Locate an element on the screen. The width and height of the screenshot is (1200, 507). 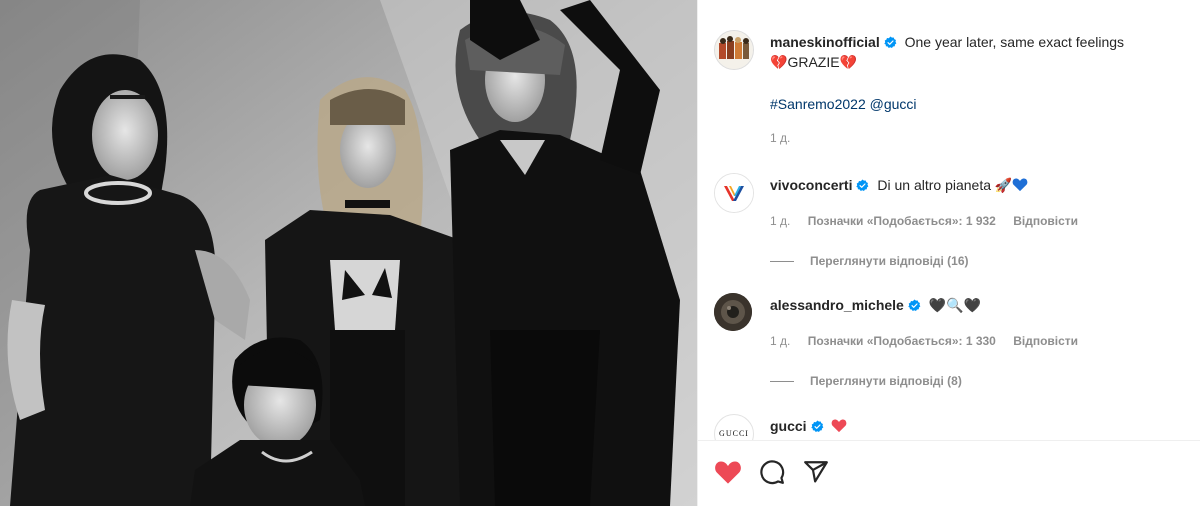
share-button is located at coordinates (816, 472).